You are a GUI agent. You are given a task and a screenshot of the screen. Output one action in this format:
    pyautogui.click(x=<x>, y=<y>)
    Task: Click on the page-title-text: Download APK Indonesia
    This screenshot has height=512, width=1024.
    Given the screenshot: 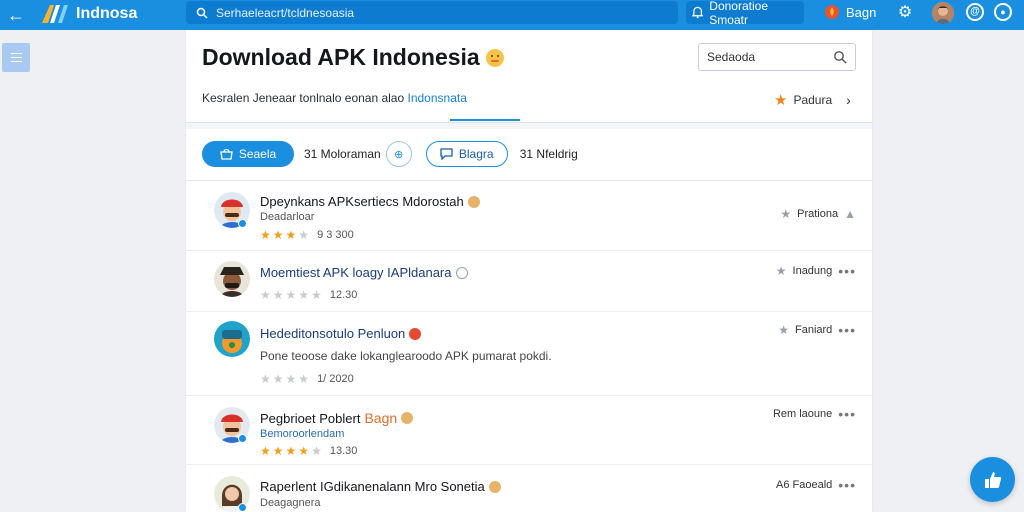 What is the action you would take?
    pyautogui.click(x=341, y=57)
    